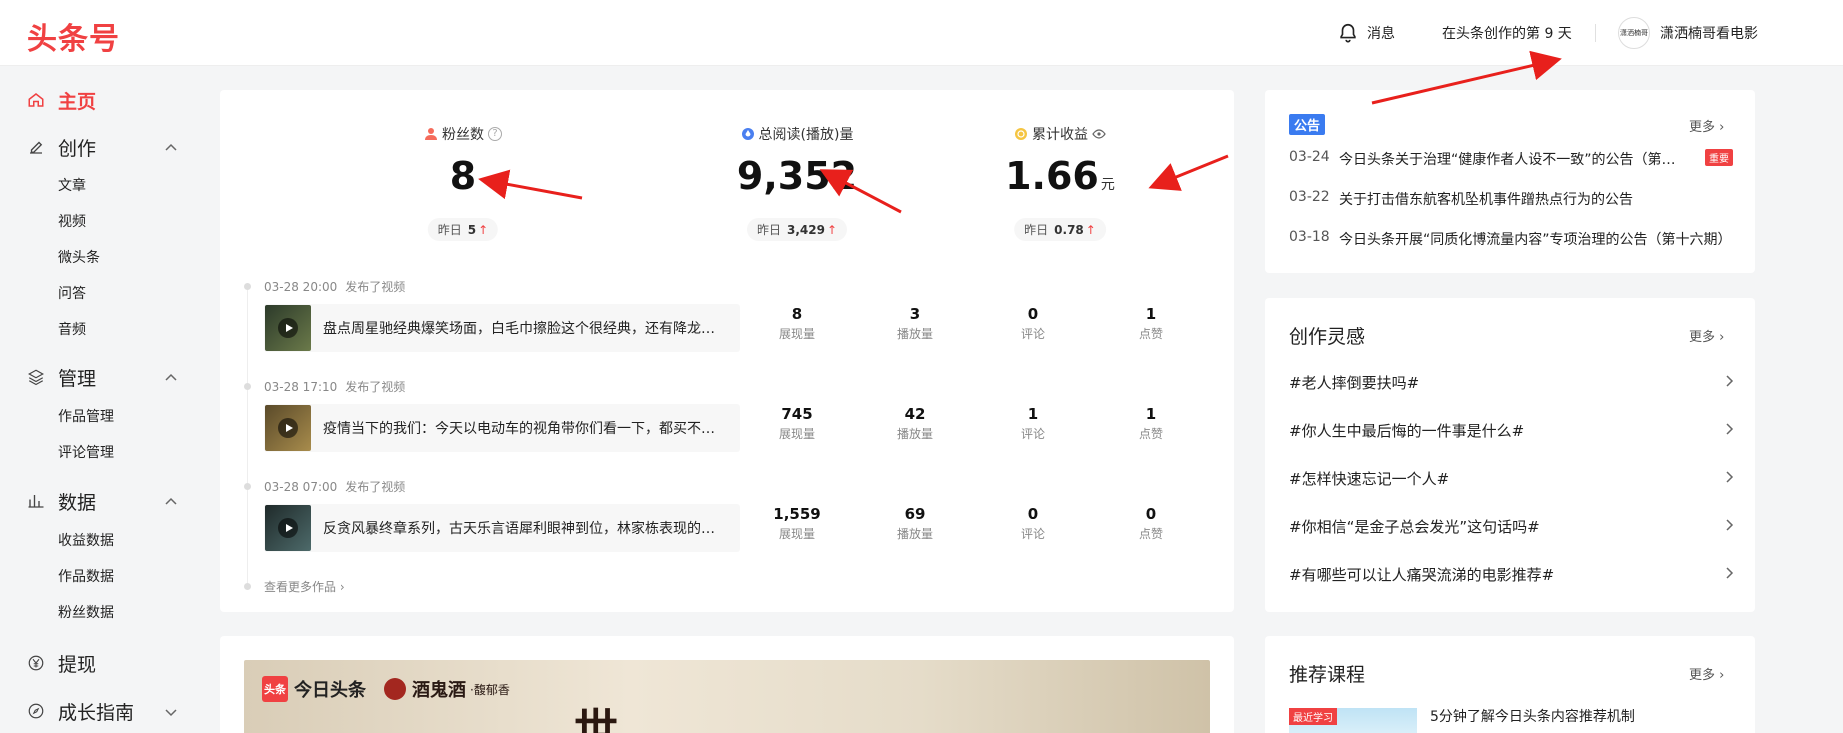  I want to click on metric-label: 播放量, so click(914, 334).